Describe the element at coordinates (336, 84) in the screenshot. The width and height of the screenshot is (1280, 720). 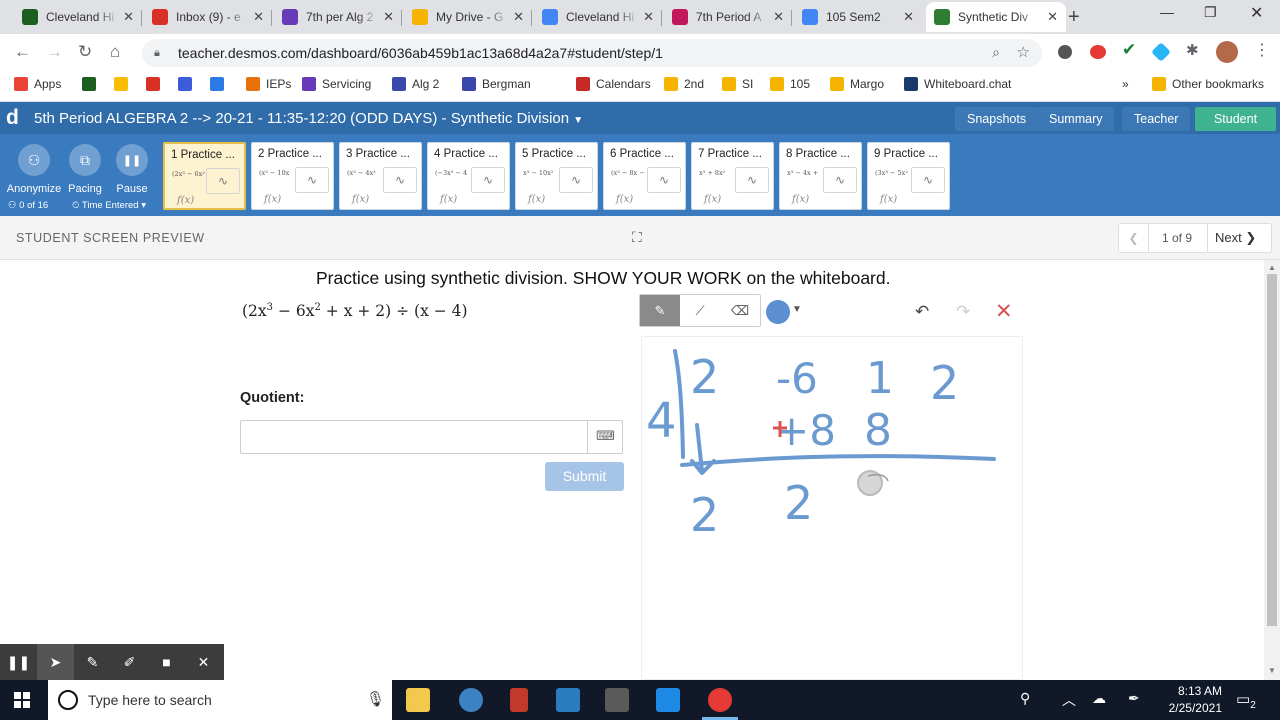
I see `bookmark-item: Servicing` at that location.